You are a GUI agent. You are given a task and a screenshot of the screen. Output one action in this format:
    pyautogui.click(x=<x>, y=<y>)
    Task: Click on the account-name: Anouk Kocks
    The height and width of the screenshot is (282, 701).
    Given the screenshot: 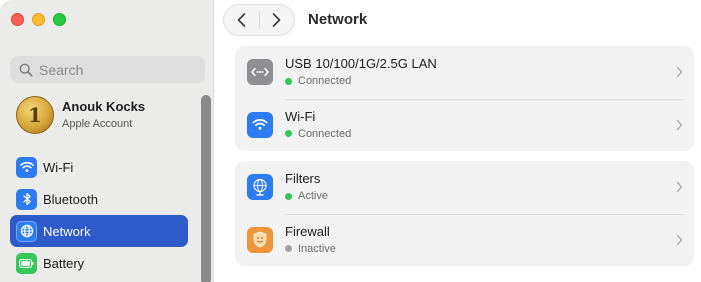 What is the action you would take?
    pyautogui.click(x=104, y=106)
    